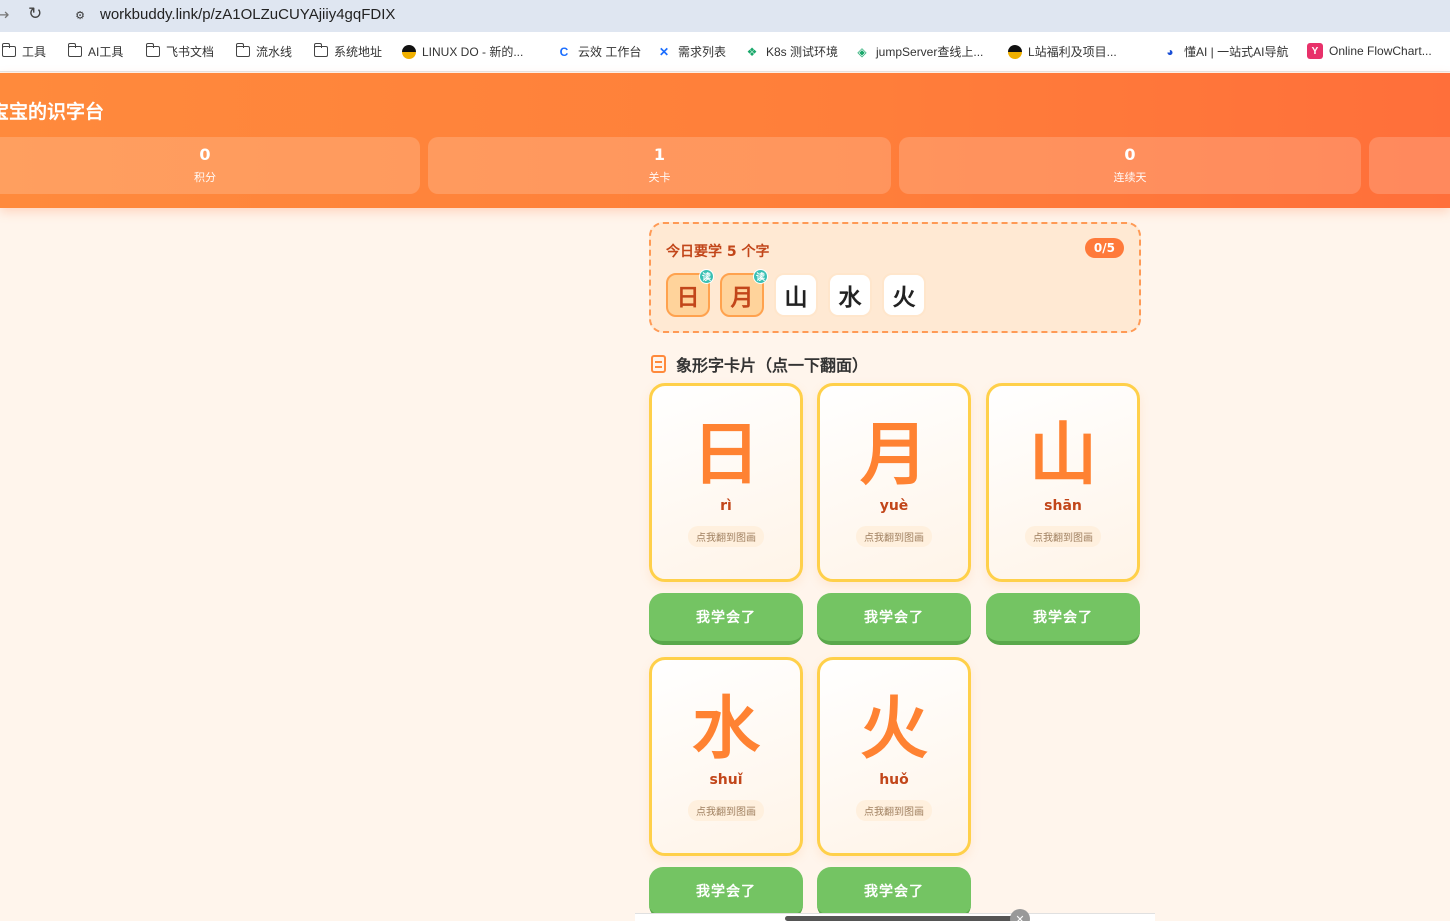 Image resolution: width=1450 pixels, height=921 pixels. What do you see at coordinates (205, 177) in the screenshot?
I see `stat-label: 积分` at bounding box center [205, 177].